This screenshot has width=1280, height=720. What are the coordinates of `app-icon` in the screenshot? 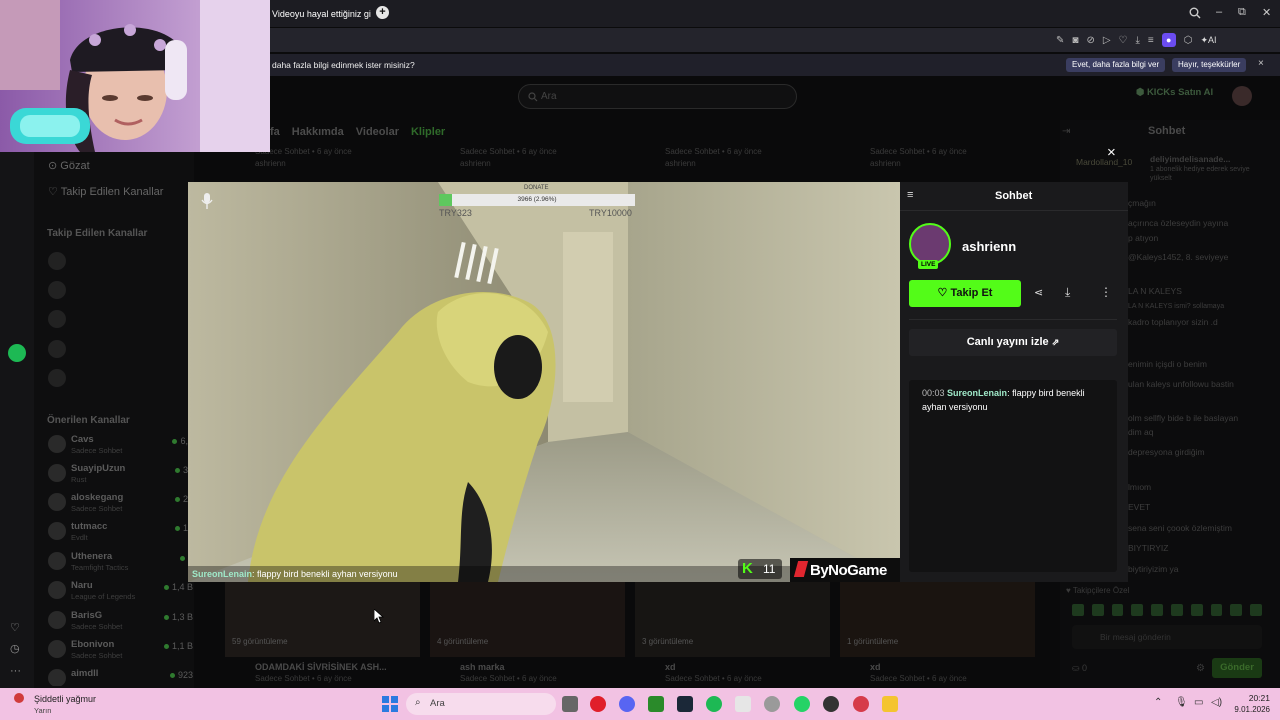 It's located at (861, 704).